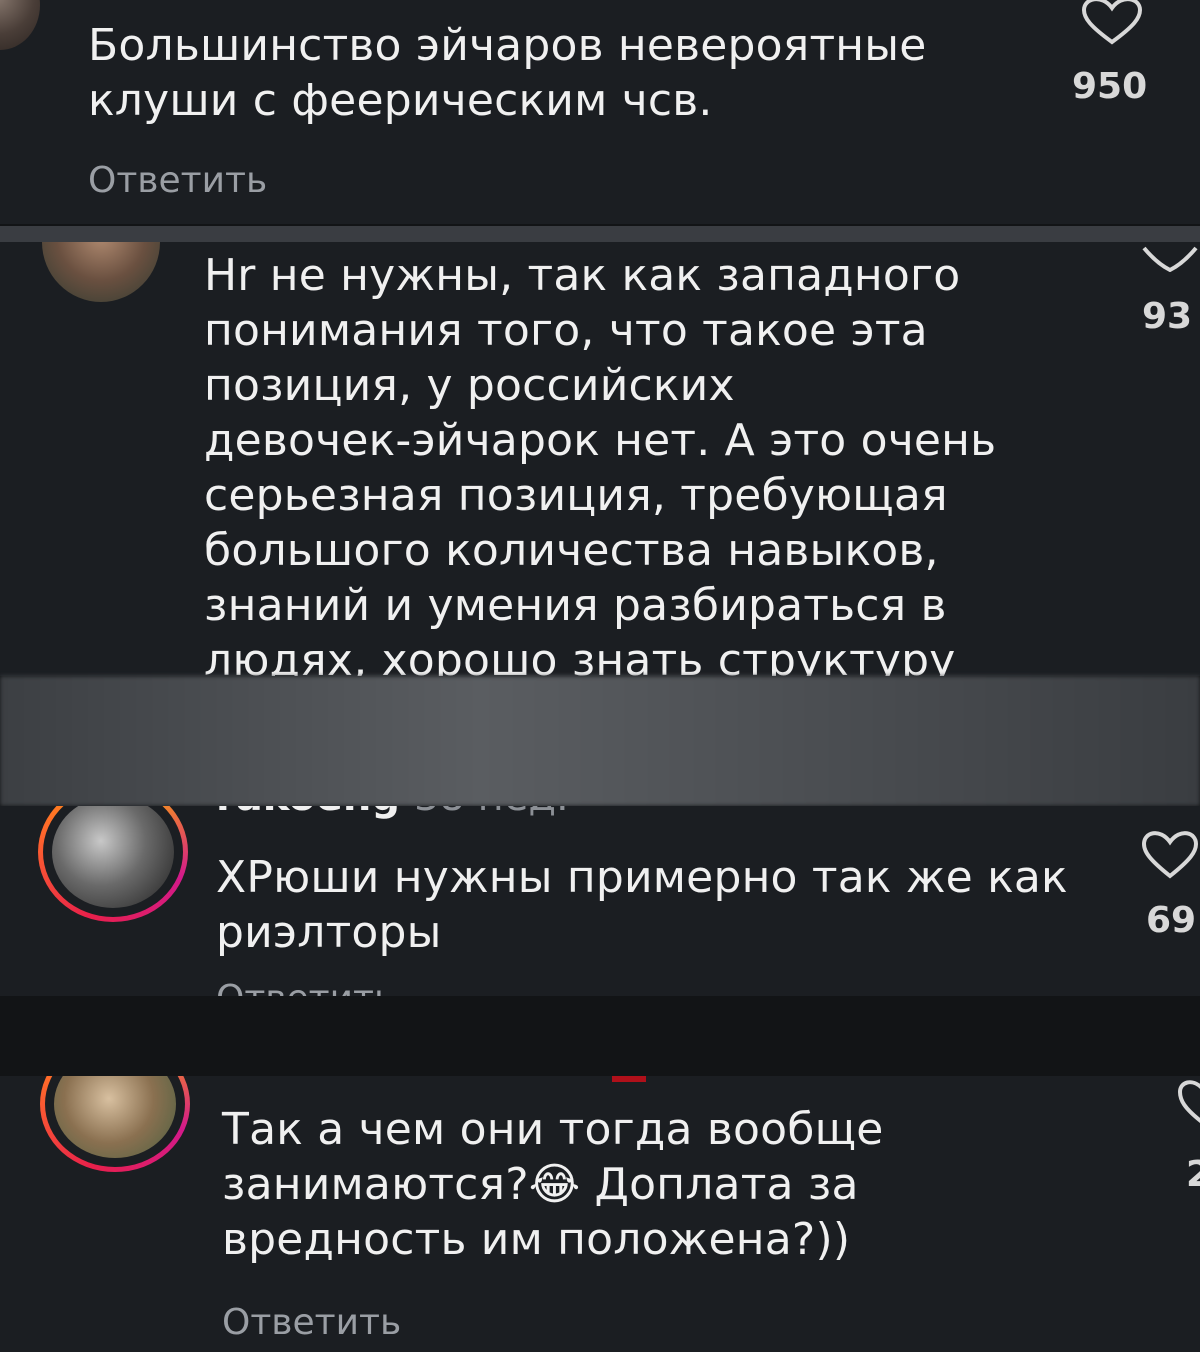  Describe the element at coordinates (1110, 86) in the screenshot. I see `like-count: 950` at that location.